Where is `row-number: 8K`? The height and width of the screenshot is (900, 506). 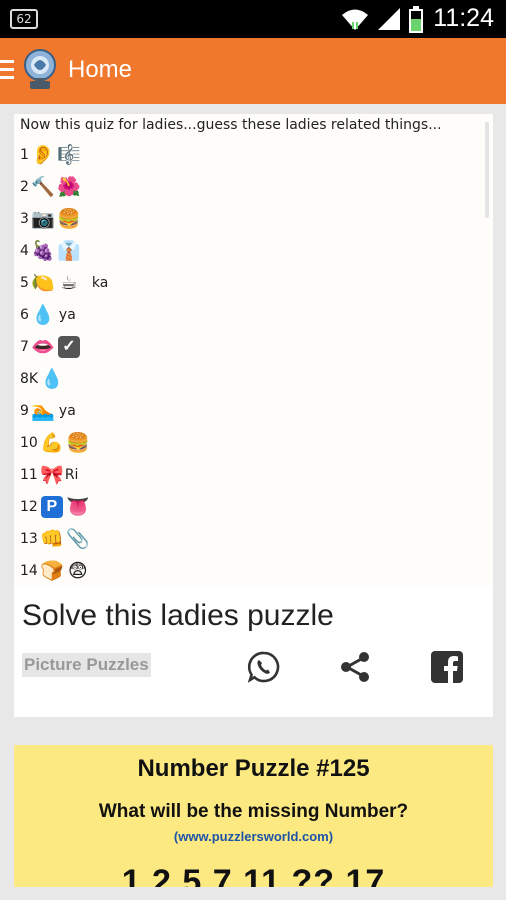 row-number: 8K is located at coordinates (29, 379).